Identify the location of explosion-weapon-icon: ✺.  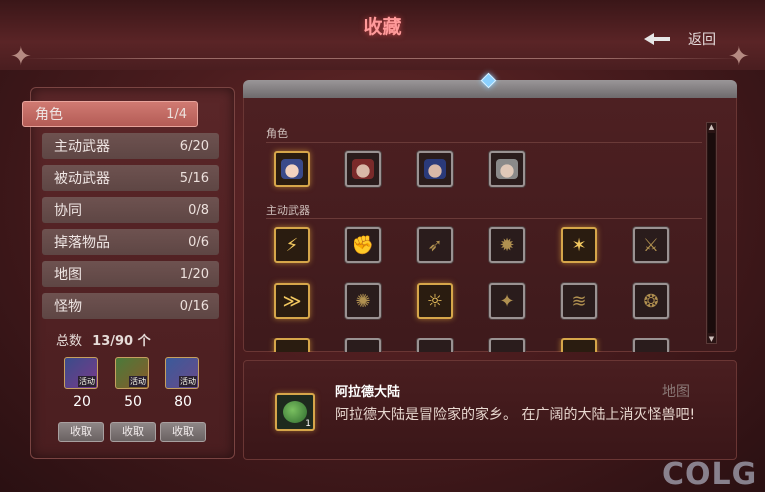
(363, 301).